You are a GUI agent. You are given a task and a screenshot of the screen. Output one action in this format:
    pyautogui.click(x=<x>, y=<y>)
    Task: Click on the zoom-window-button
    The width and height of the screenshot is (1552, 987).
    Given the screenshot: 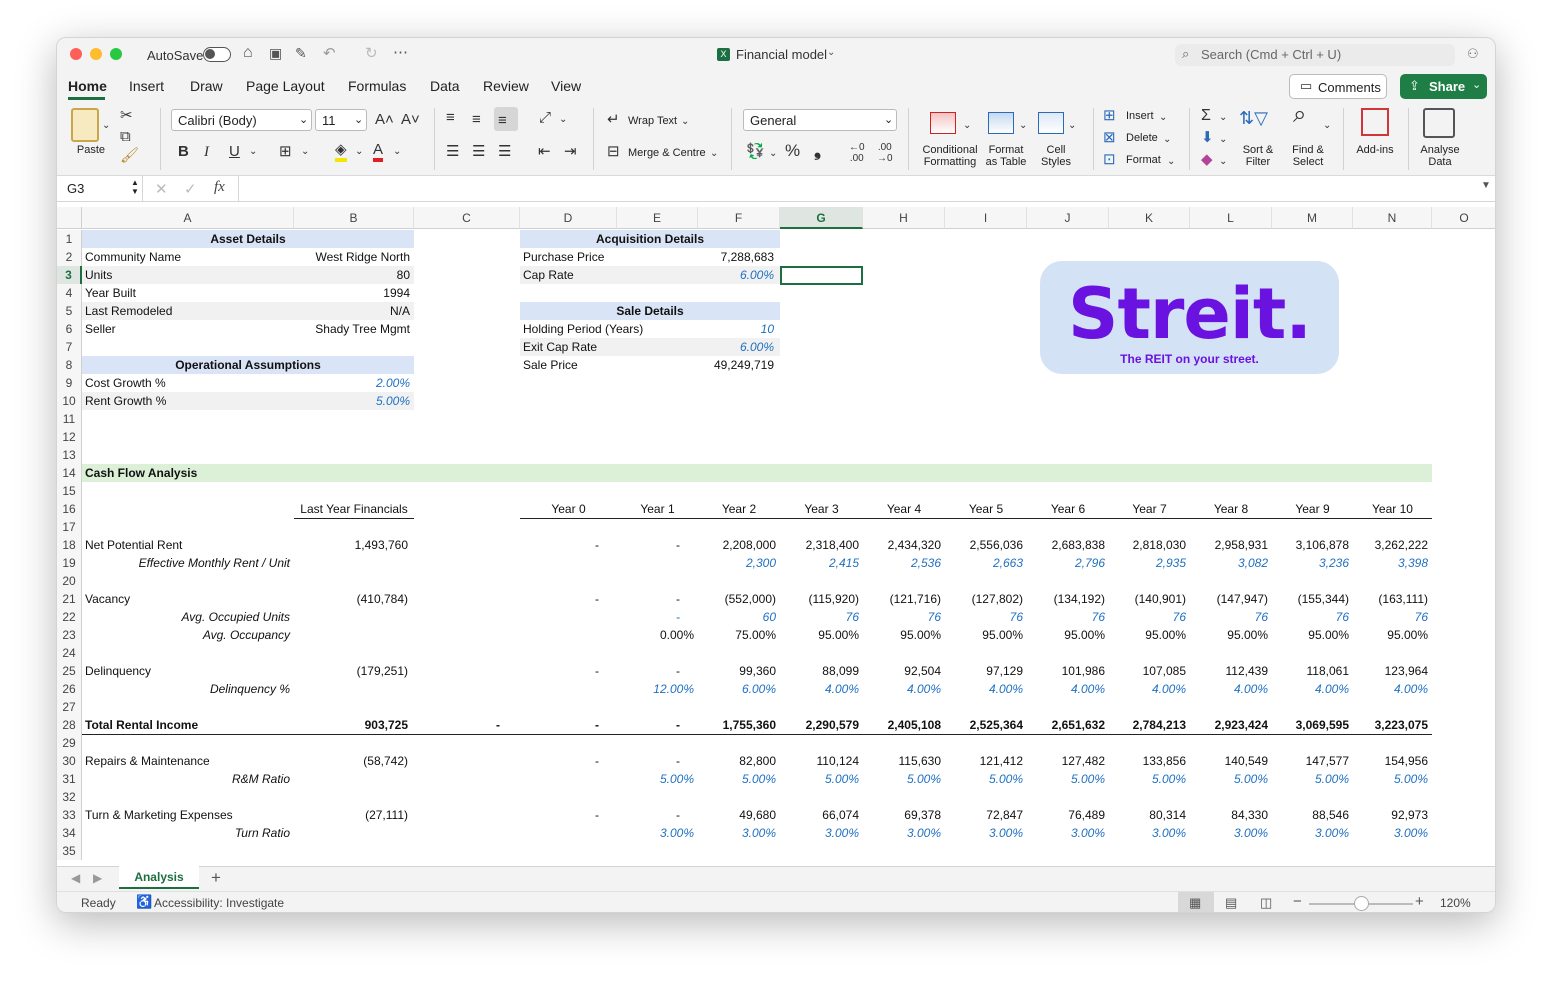 What is the action you would take?
    pyautogui.click(x=116, y=54)
    